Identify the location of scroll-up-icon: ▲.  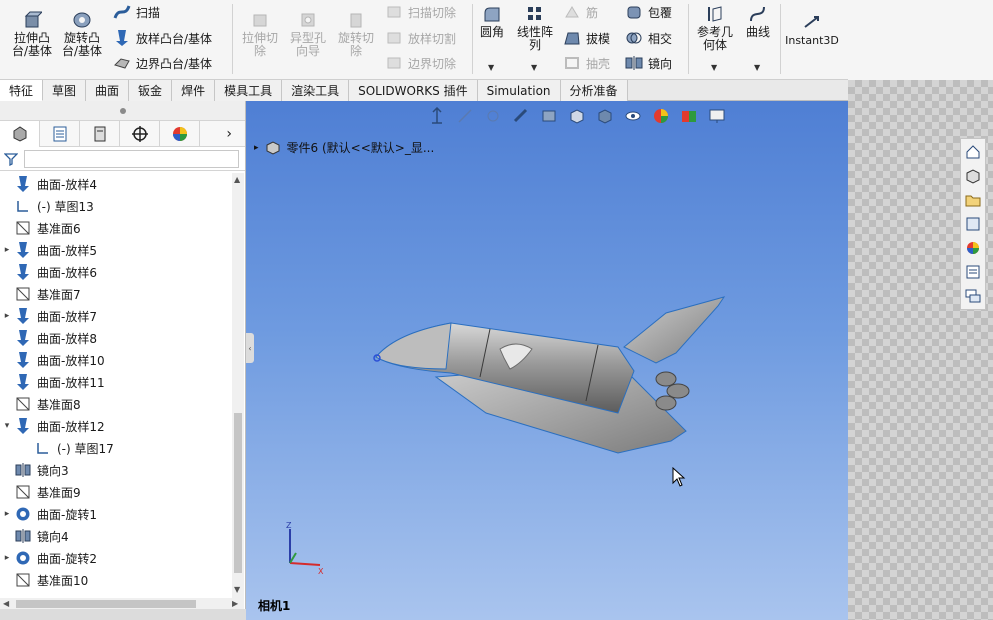
(237, 179).